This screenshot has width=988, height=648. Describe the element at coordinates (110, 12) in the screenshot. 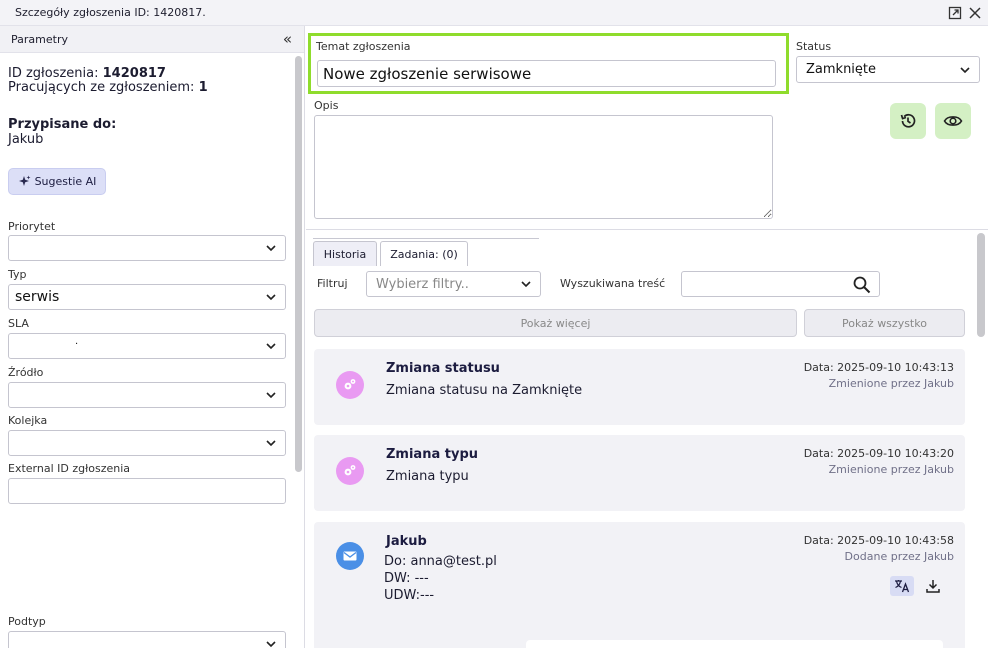

I see `window-title: Szczegóły zgłoszenia ID: 1420817.` at that location.